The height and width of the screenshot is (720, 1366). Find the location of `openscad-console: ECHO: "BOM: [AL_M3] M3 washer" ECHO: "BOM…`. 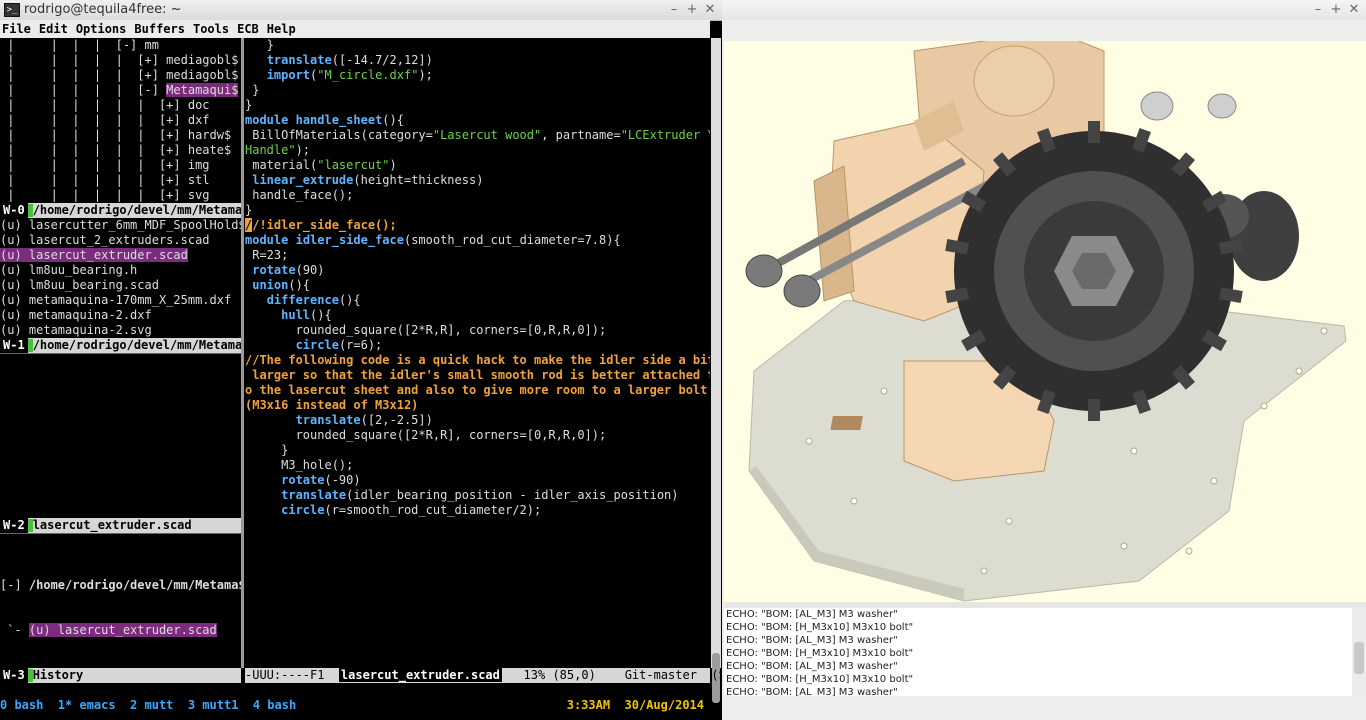

openscad-console: ECHO: "BOM: [AL_M3] M3 washer" ECHO: "BOM… is located at coordinates (1038, 652).